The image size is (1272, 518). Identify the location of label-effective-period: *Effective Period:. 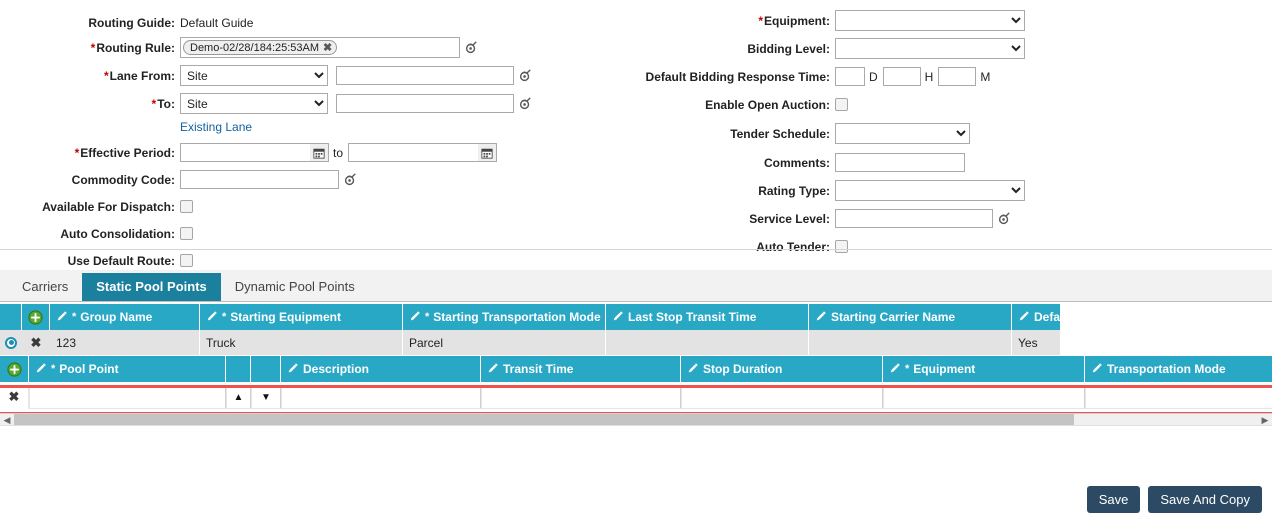
(124, 152).